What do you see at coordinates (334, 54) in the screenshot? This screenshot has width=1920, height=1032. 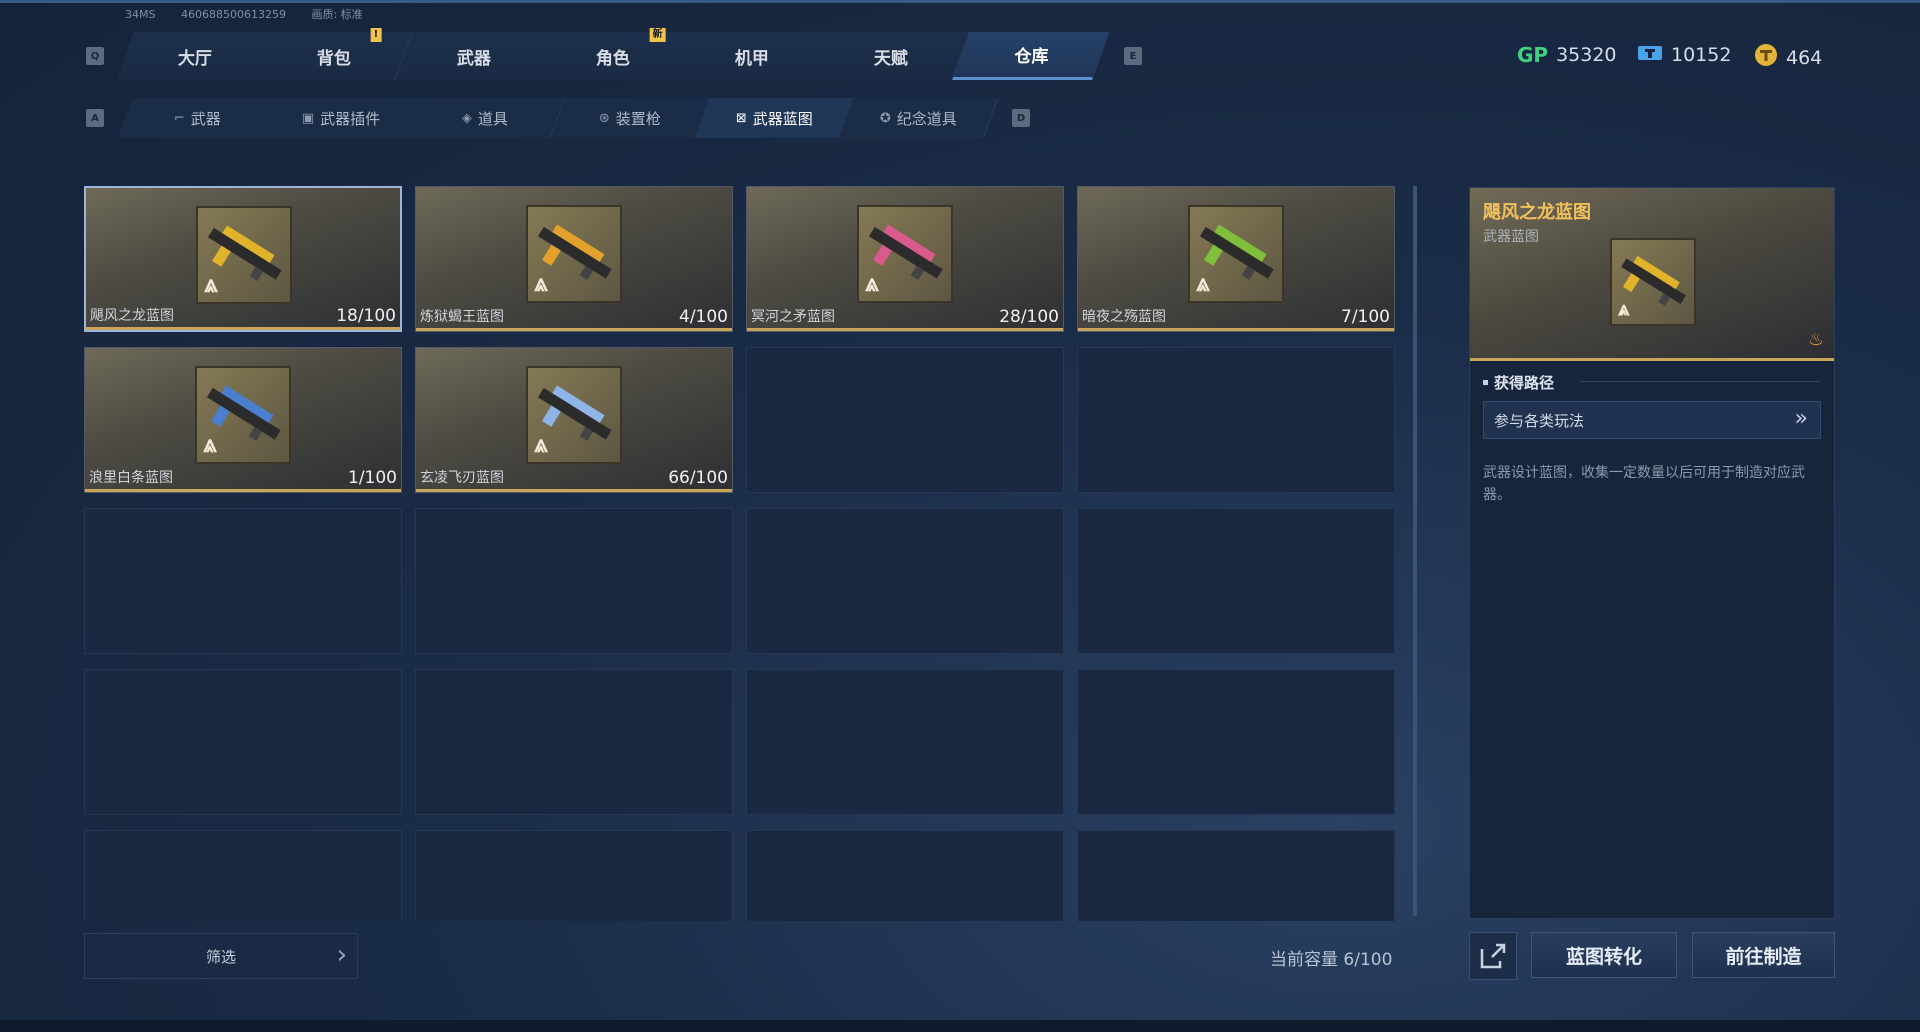 I see `tab-backpack: 背包!` at bounding box center [334, 54].